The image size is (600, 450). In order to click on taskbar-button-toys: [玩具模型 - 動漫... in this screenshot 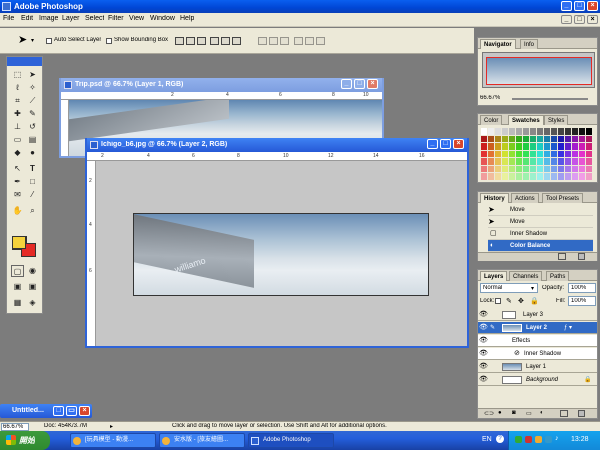, I will do `click(113, 440)`.